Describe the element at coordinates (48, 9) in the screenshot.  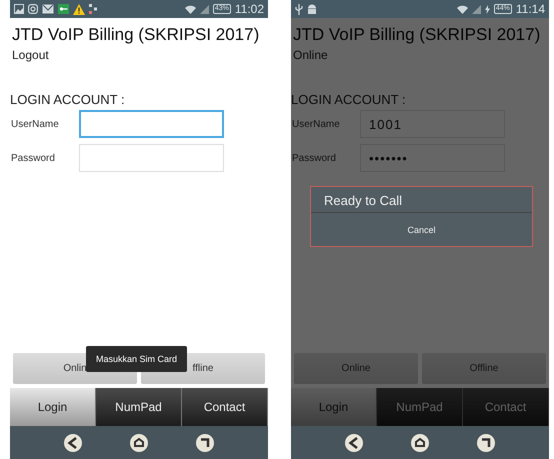
I see `mail-icon` at that location.